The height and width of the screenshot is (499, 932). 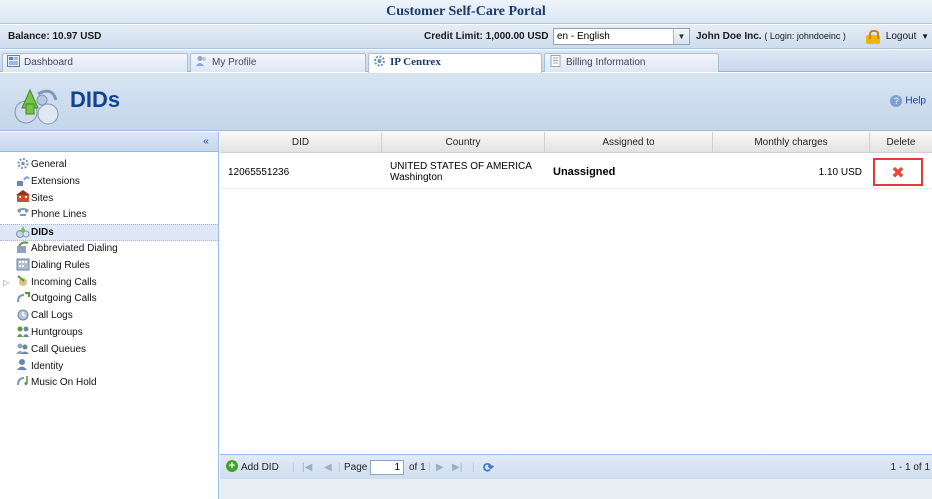 What do you see at coordinates (95, 99) in the screenshot?
I see `page-title: DIDs` at bounding box center [95, 99].